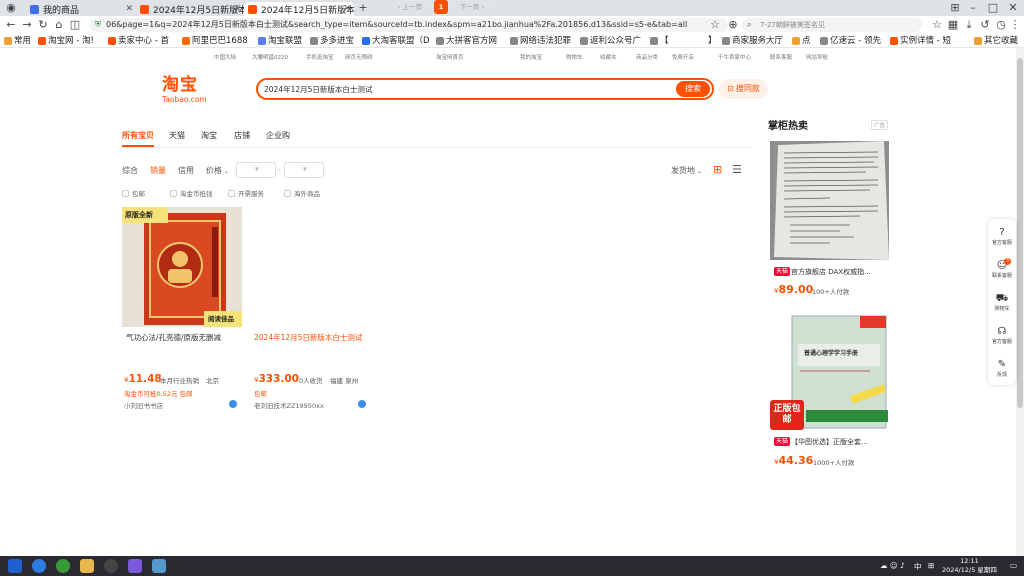  I want to click on tool-official-service: ? 官方客服, so click(1002, 236).